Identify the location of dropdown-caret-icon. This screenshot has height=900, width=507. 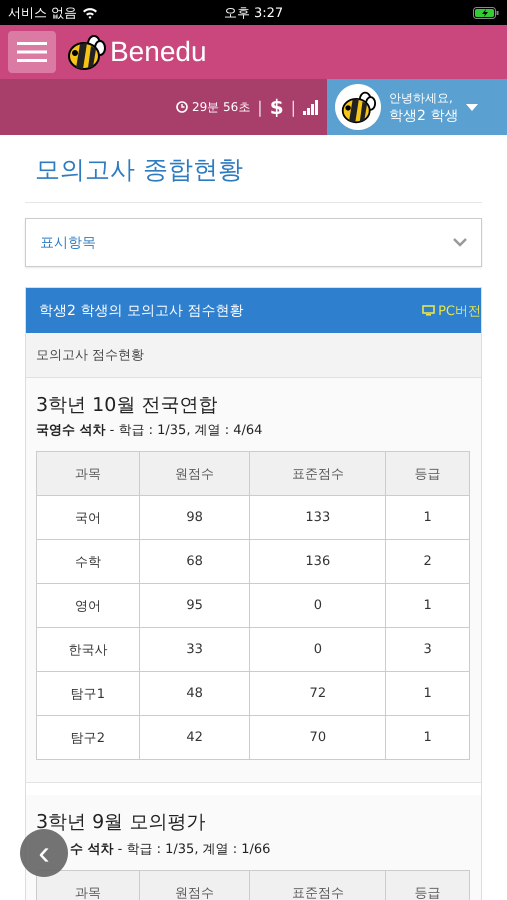
(472, 107).